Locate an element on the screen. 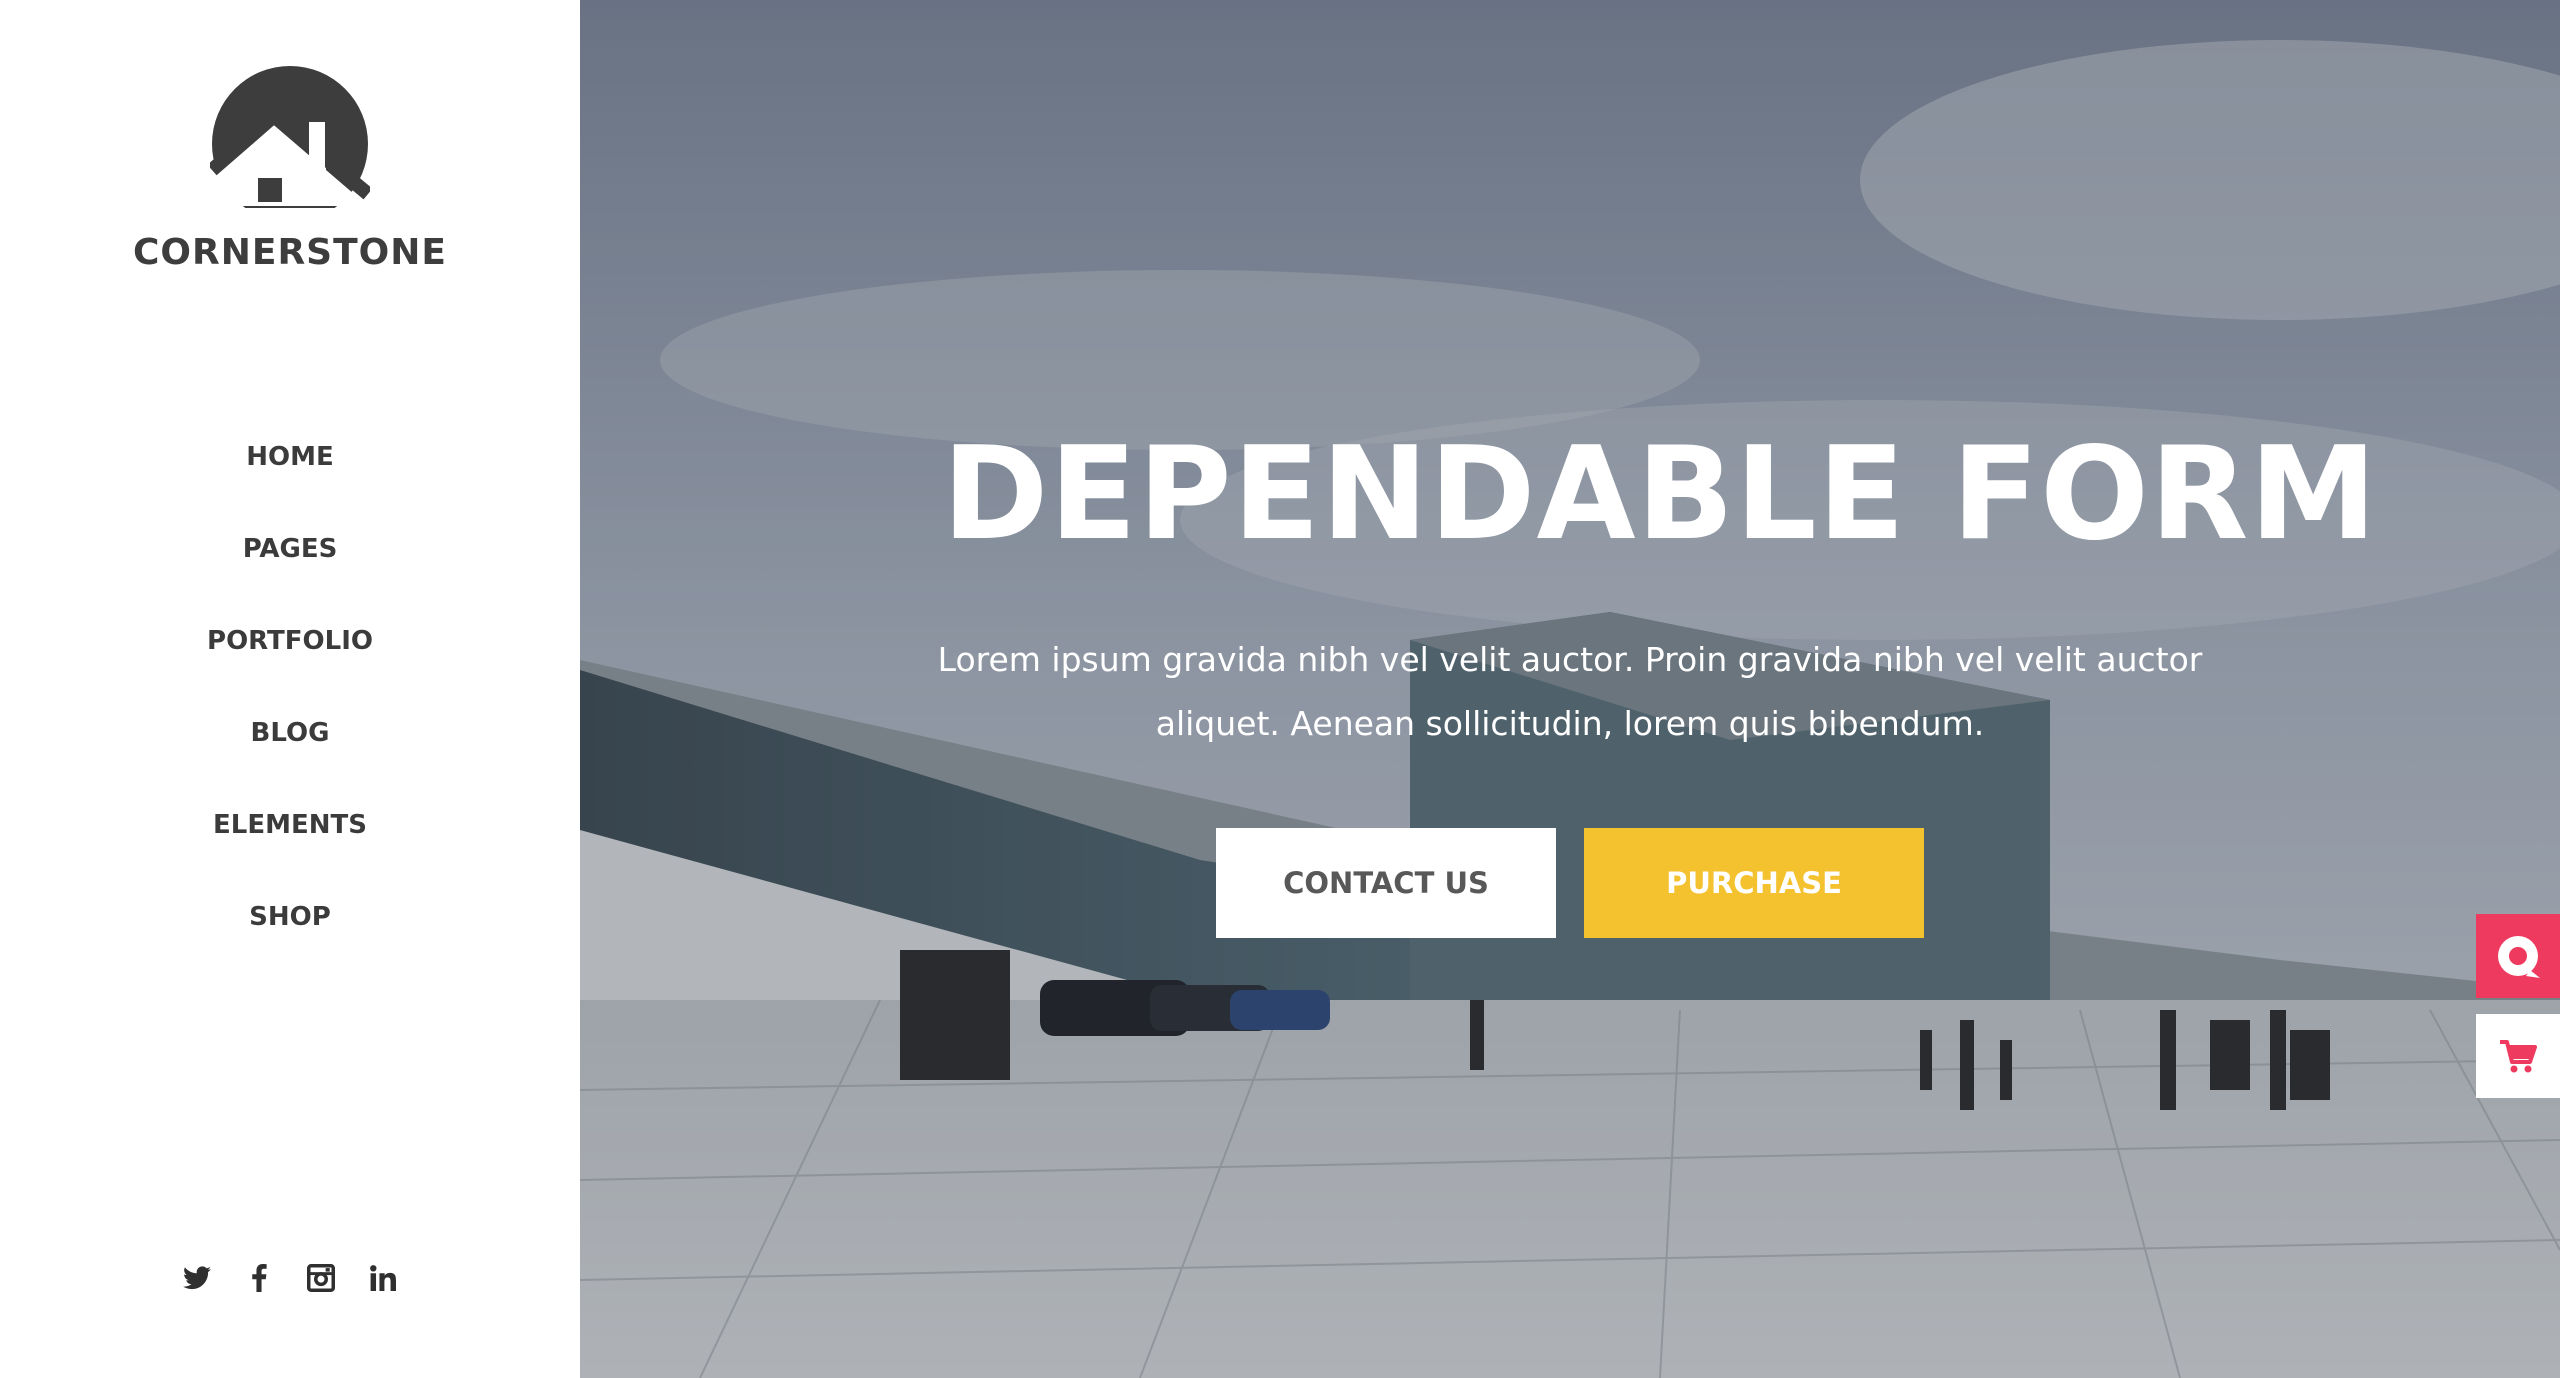  purchase-button: PURCHASE is located at coordinates (1754, 883).